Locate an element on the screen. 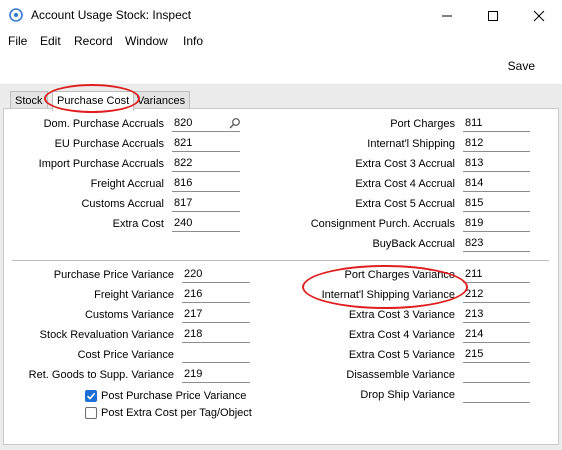 The image size is (562, 450). field-extra-cost: 240 is located at coordinates (206, 224).